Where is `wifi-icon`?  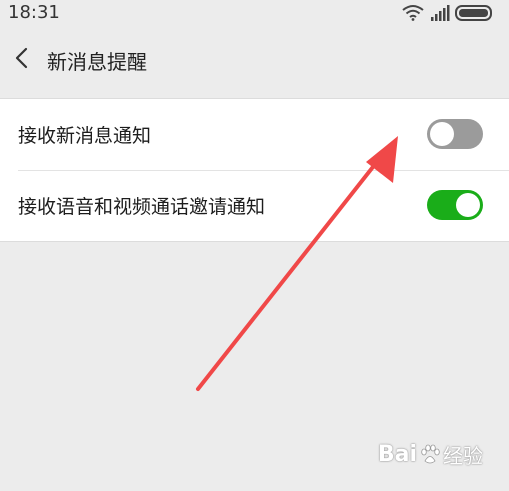
wifi-icon is located at coordinates (413, 13).